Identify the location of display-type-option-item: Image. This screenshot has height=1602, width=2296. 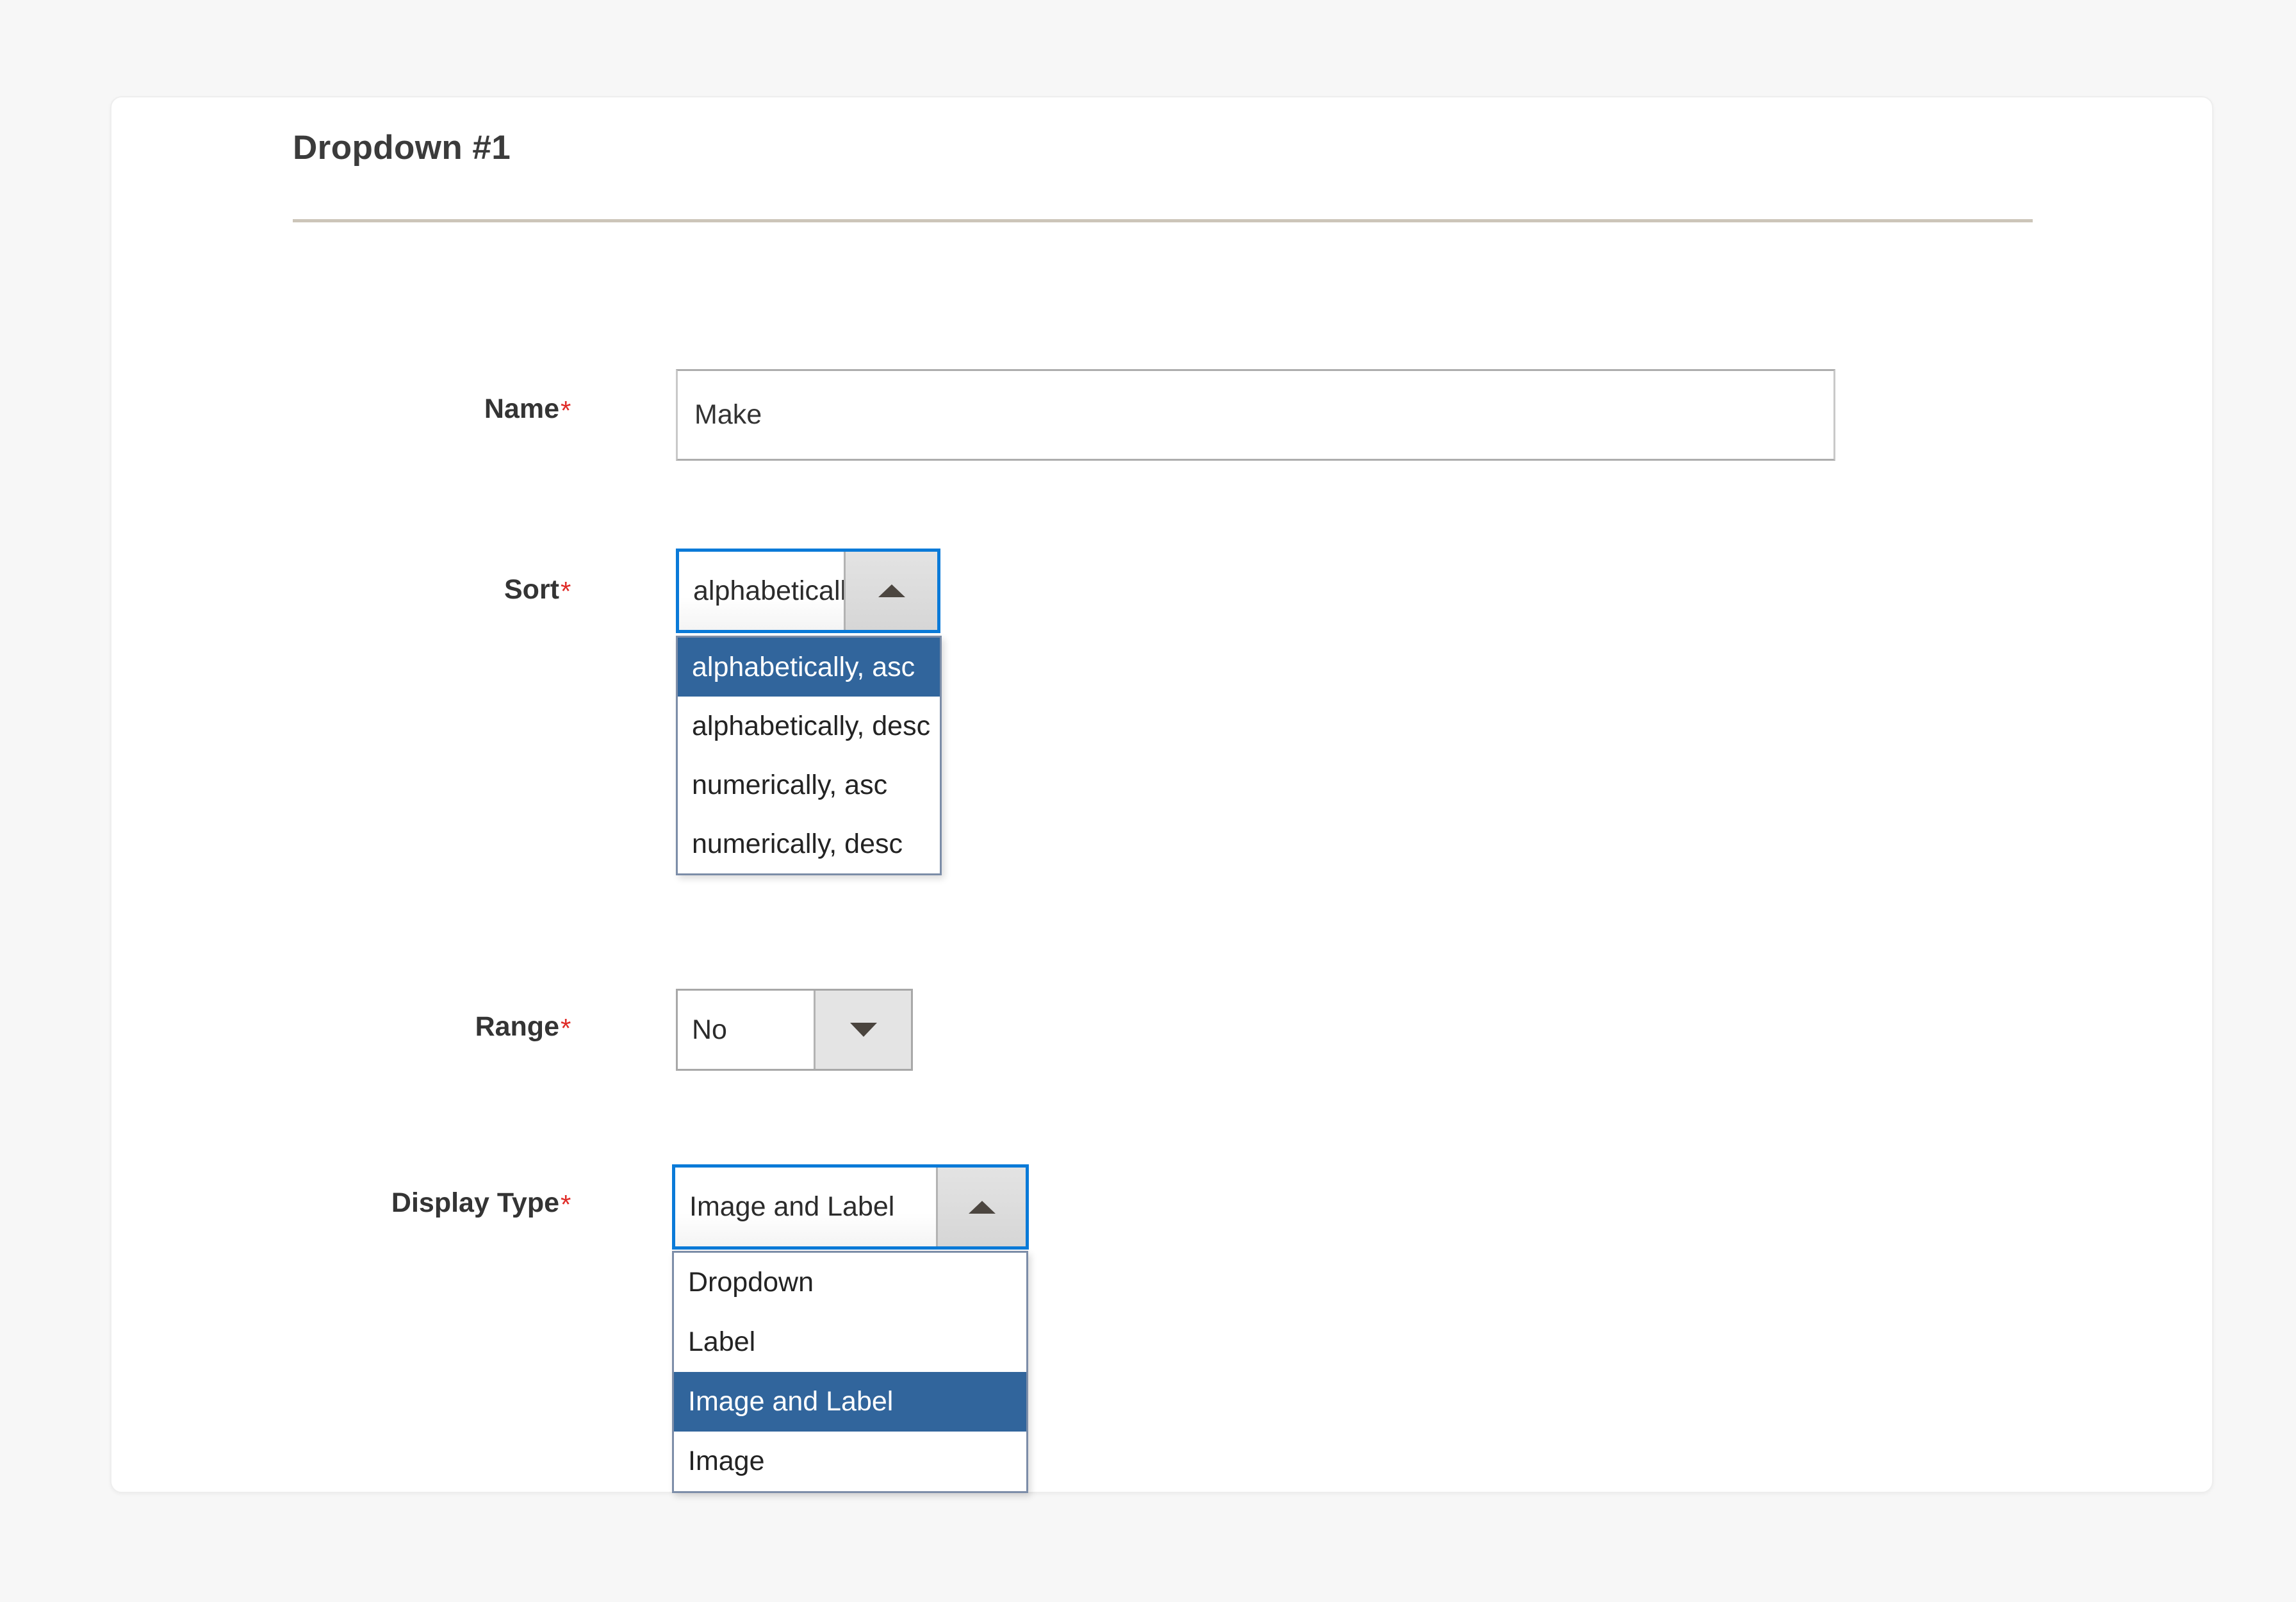
(850, 1461).